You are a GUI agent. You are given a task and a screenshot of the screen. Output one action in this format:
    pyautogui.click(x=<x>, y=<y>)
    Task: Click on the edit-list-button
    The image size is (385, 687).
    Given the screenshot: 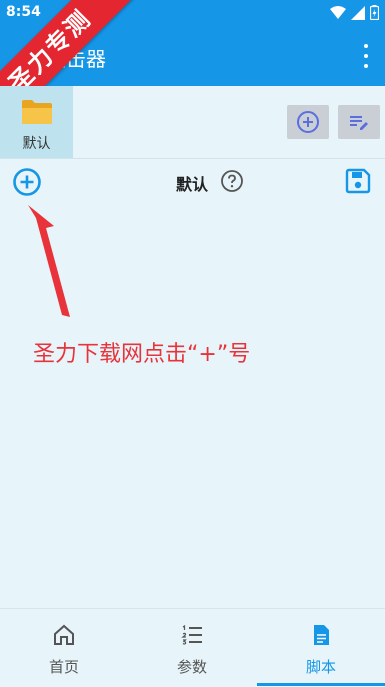 What is the action you would take?
    pyautogui.click(x=359, y=122)
    